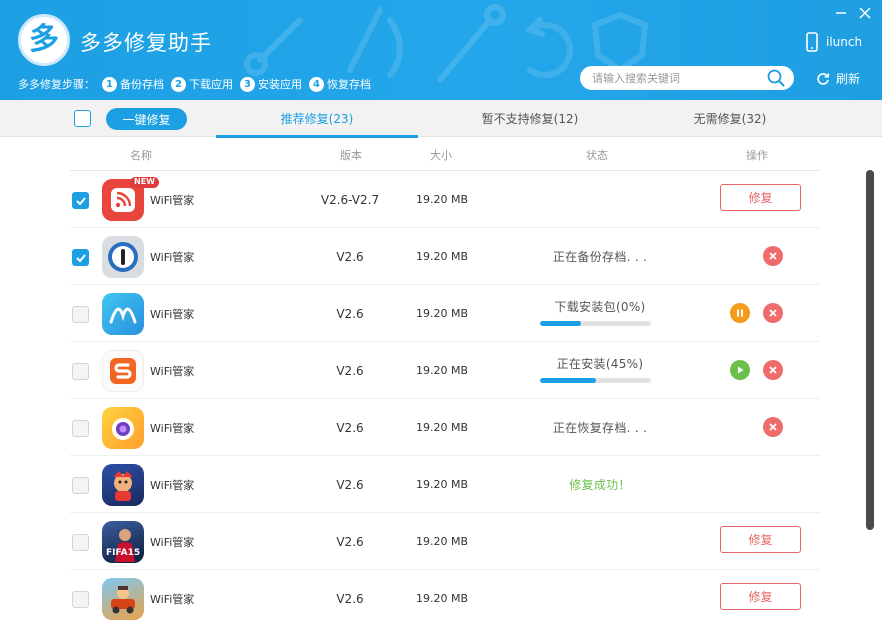  Describe the element at coordinates (776, 78) in the screenshot. I see `search-icon` at that location.